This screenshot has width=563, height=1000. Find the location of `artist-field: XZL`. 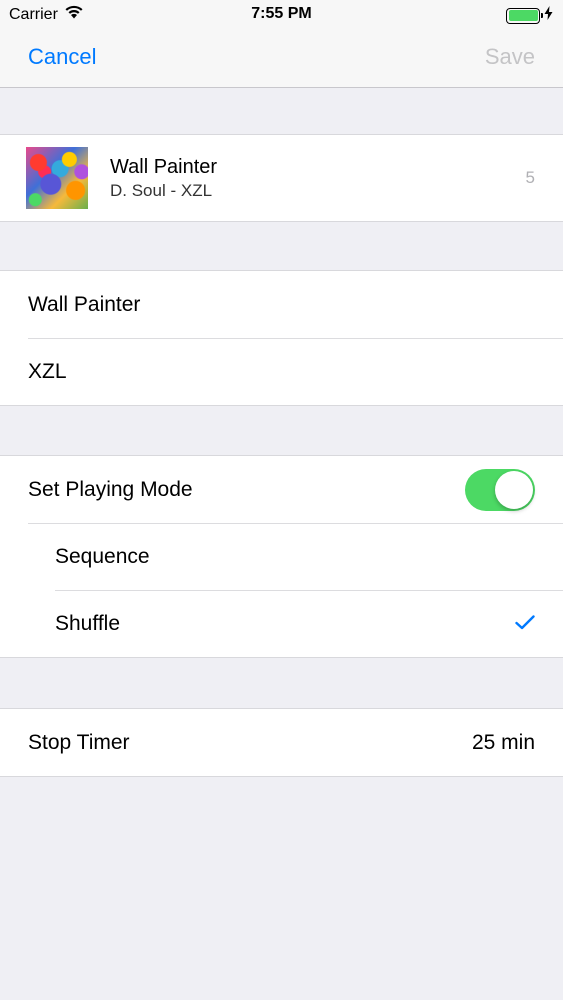

artist-field: XZL is located at coordinates (281, 371).